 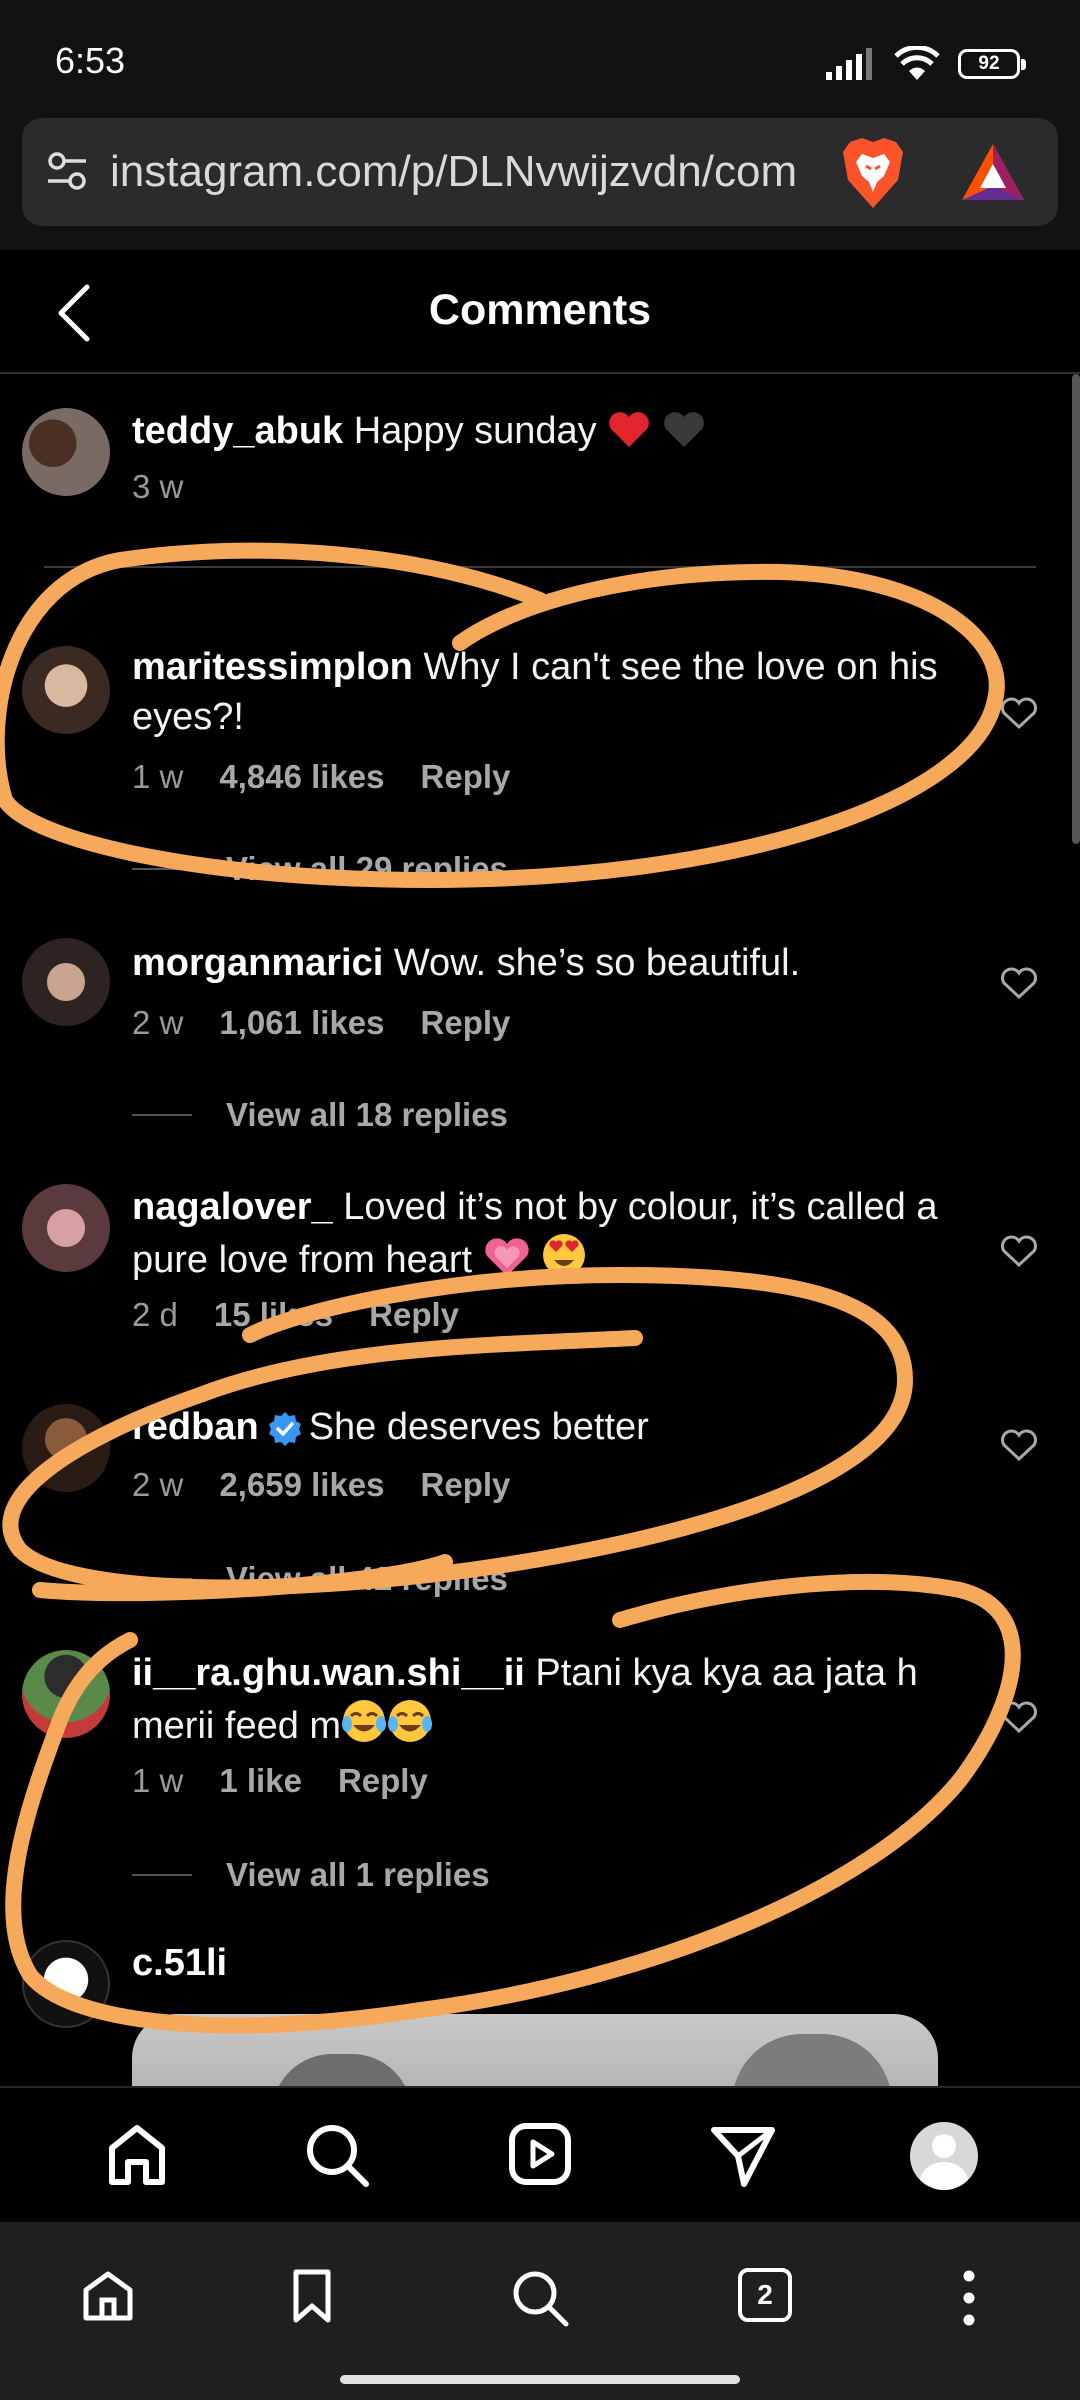 I want to click on instagram-bottom-nav, so click(x=540, y=2155).